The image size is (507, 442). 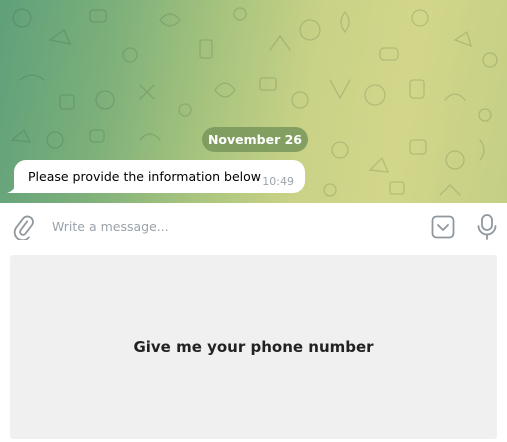 What do you see at coordinates (145, 176) in the screenshot?
I see `message-text: Please provide the information below` at bounding box center [145, 176].